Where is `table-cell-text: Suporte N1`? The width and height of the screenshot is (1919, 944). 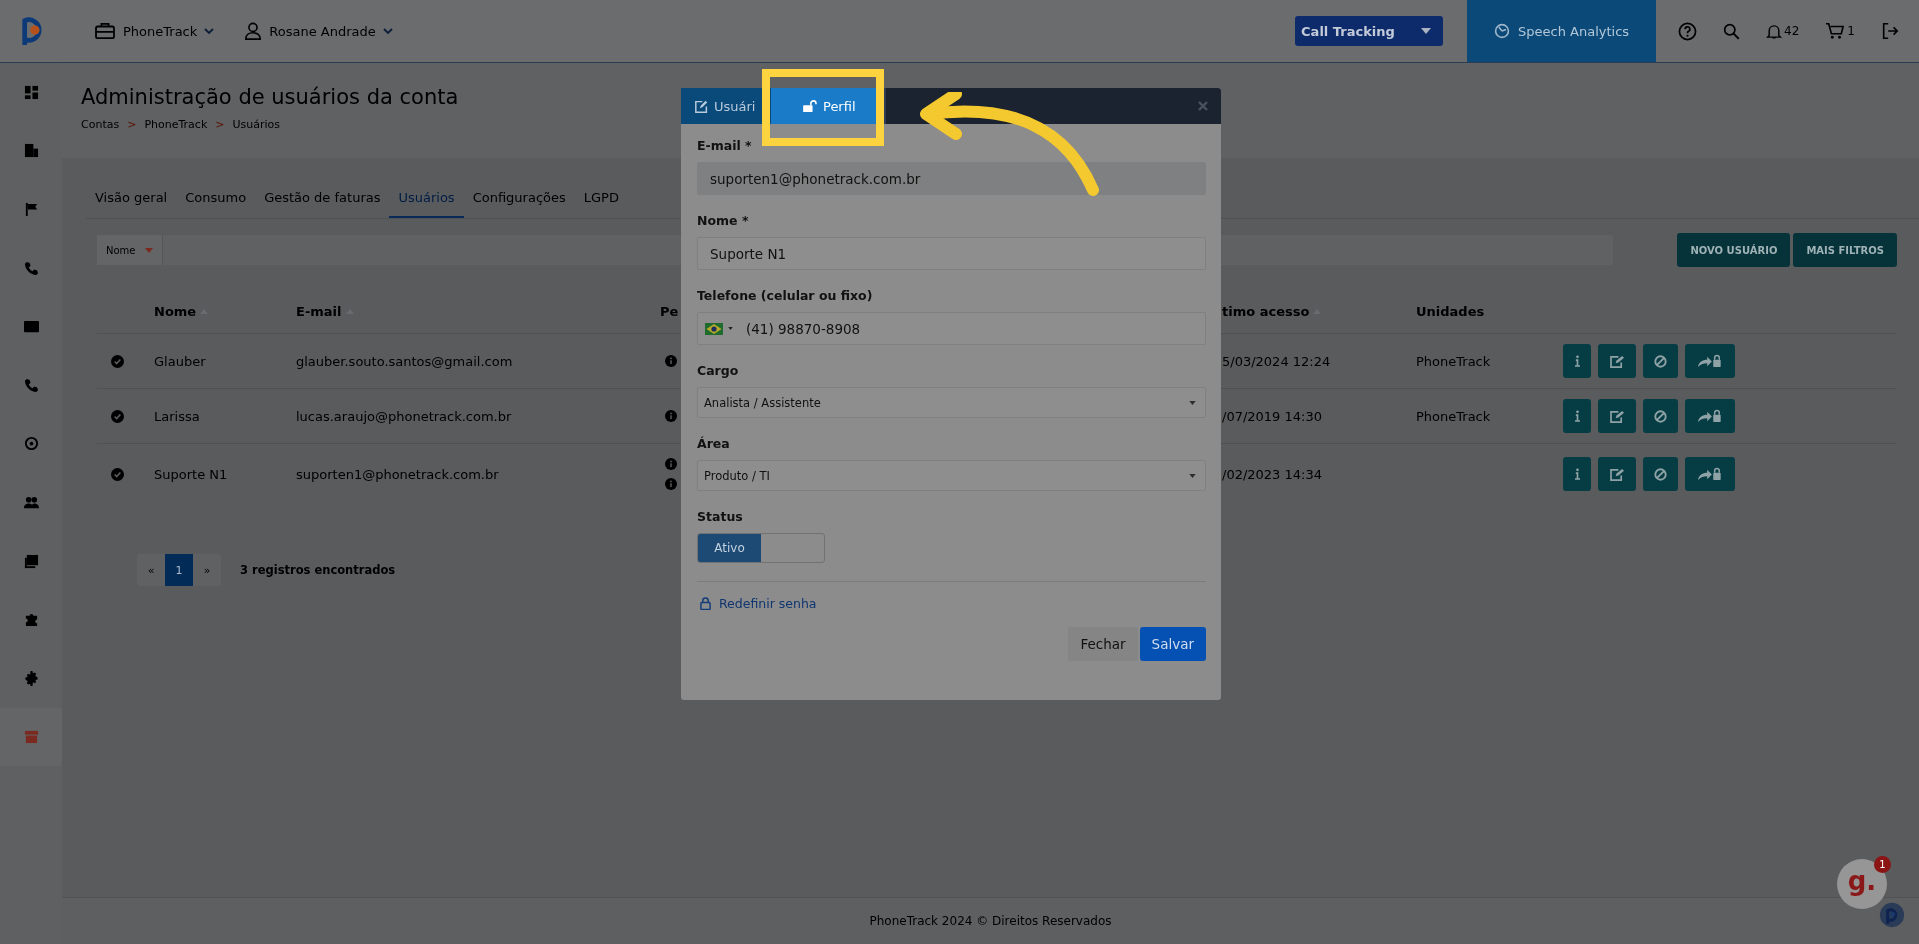 table-cell-text: Suporte N1 is located at coordinates (191, 474).